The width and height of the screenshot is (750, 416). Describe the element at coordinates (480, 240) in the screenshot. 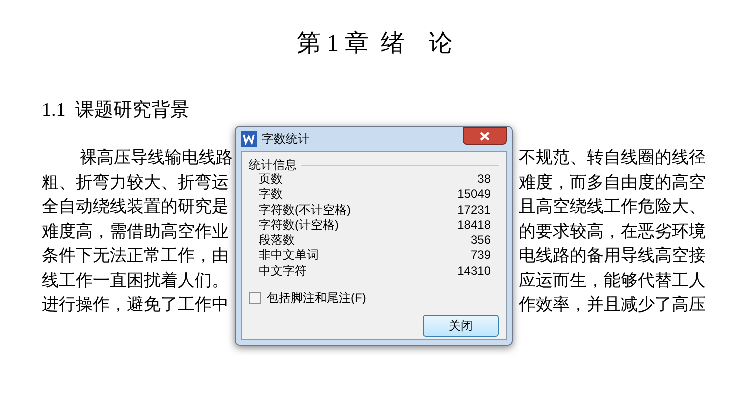

I see `stat-value: 356` at that location.